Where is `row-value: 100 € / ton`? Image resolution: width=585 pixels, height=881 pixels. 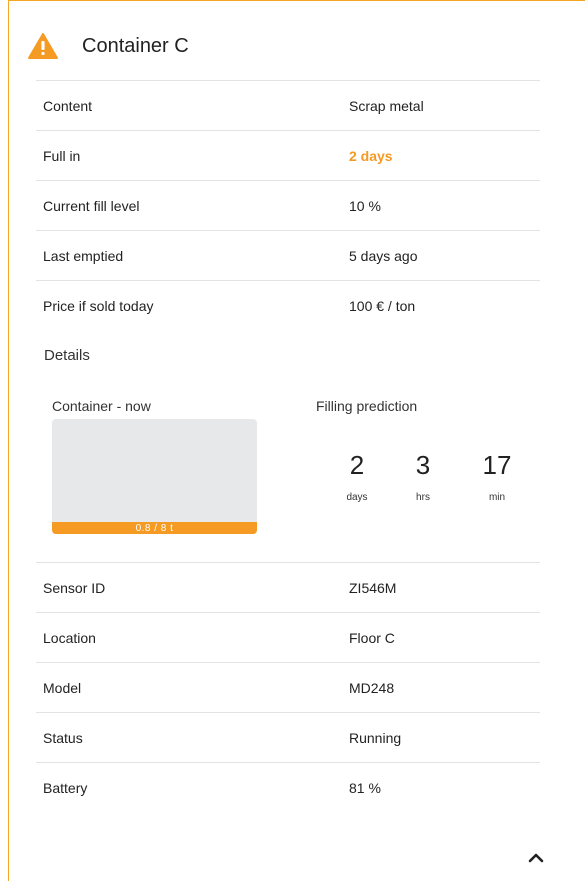 row-value: 100 € / ton is located at coordinates (382, 305).